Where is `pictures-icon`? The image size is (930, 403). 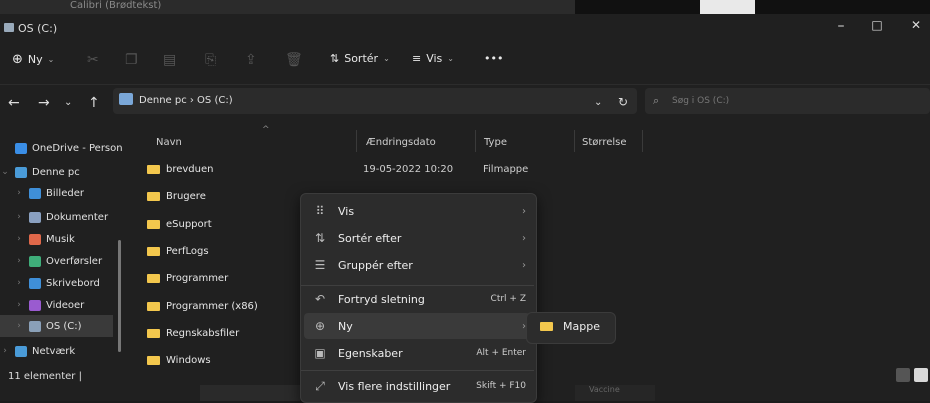 pictures-icon is located at coordinates (35, 193).